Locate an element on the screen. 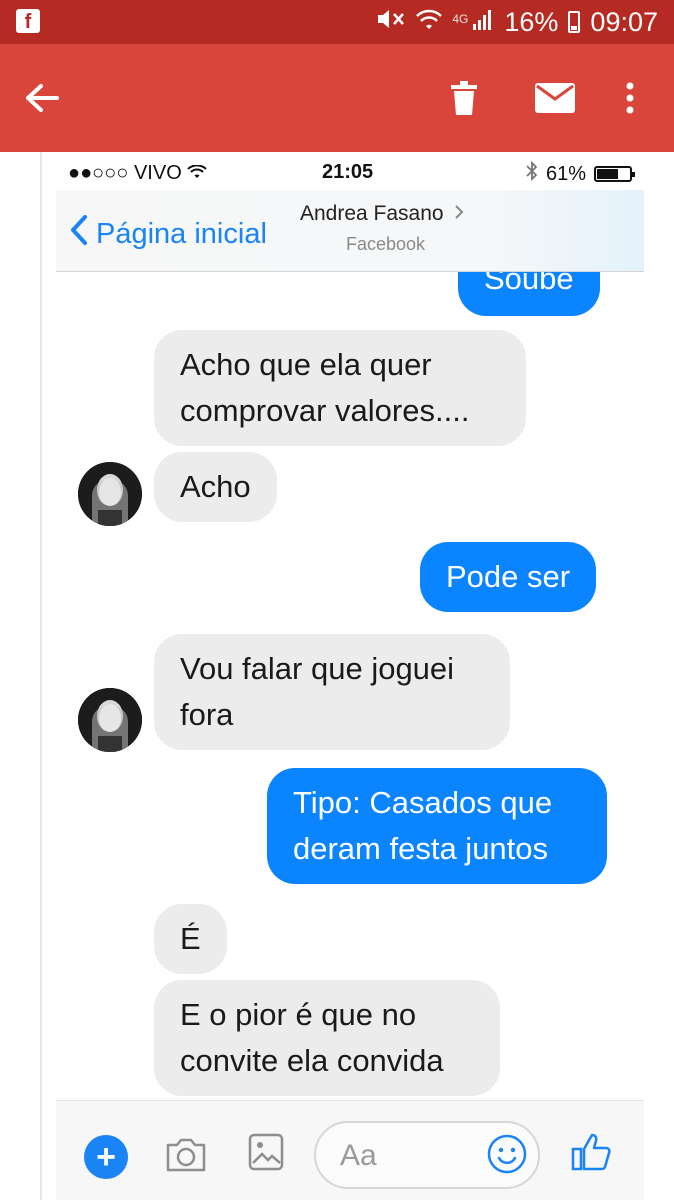 This screenshot has width=674, height=1200. signal-dots-icon: ●●○○○ is located at coordinates (98, 173).